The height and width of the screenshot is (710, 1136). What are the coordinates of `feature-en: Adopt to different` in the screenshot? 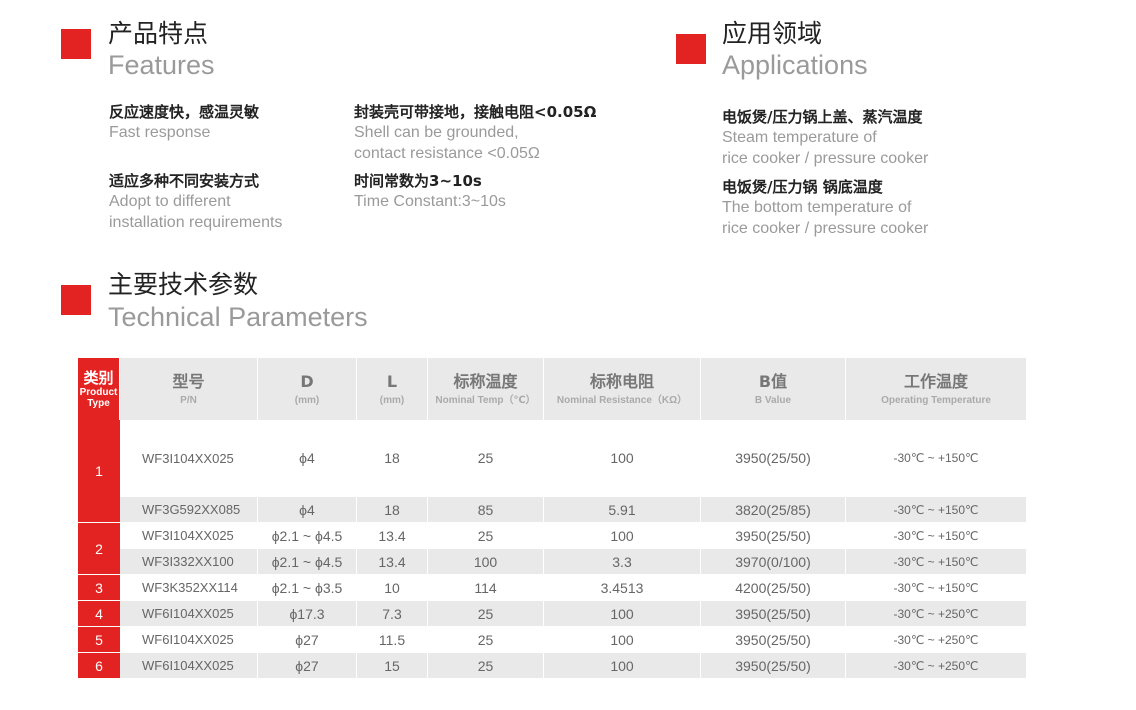 It's located at (170, 201).